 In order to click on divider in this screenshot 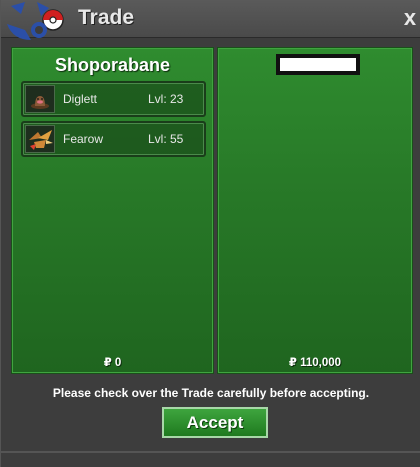, I will do `click(210, 452)`.